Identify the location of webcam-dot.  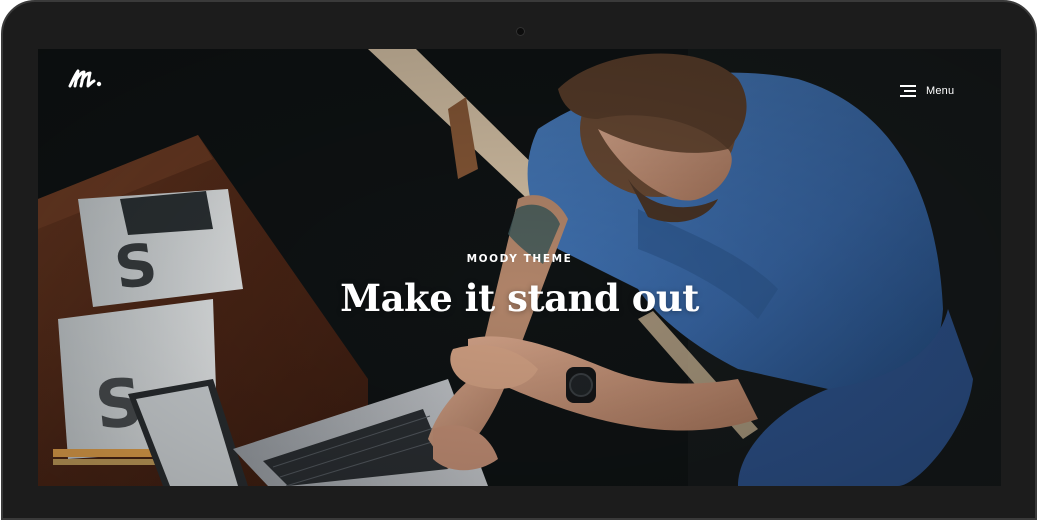
(520, 31).